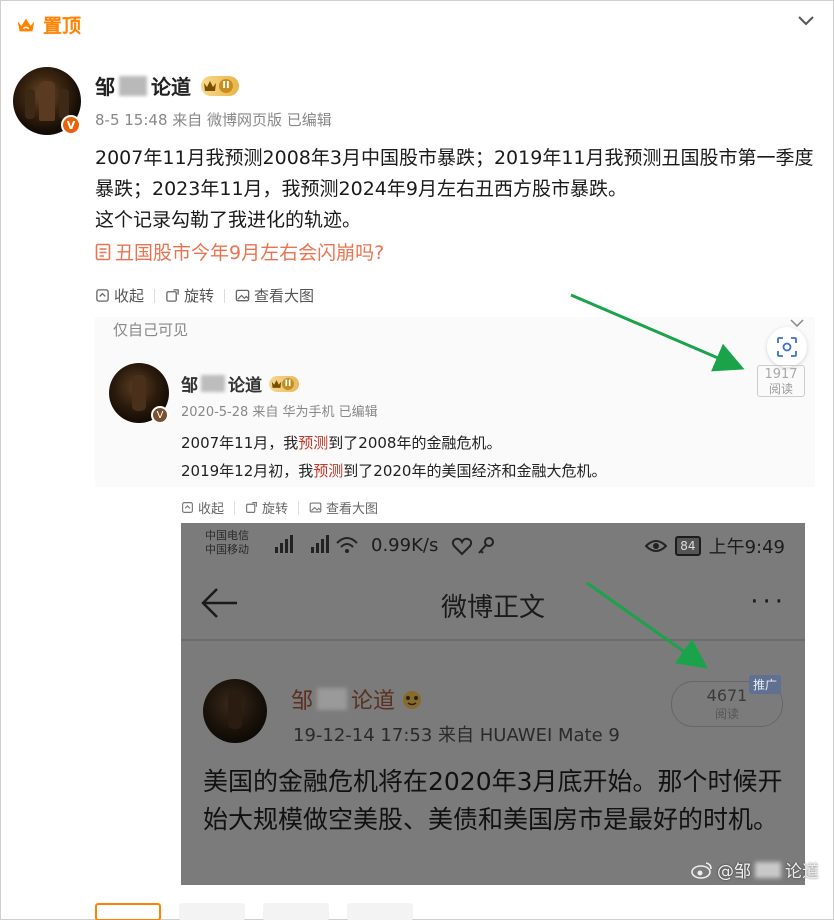 This screenshot has height=920, width=834. Describe the element at coordinates (474, 548) in the screenshot. I see `heart-key-icons` at that location.